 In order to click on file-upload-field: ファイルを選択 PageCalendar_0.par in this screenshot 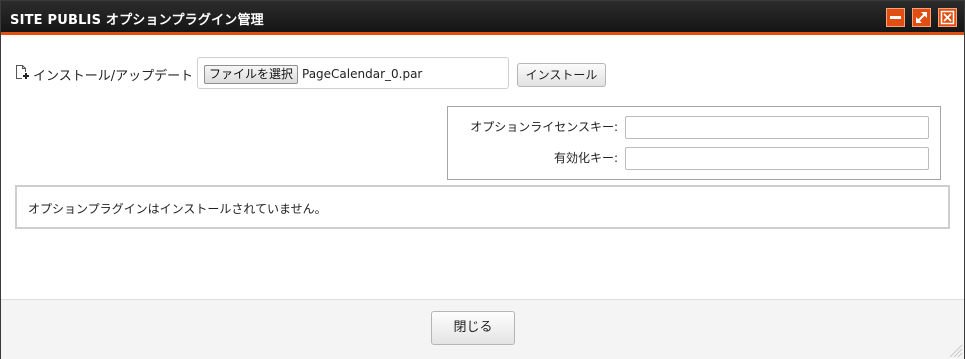, I will do `click(353, 73)`.